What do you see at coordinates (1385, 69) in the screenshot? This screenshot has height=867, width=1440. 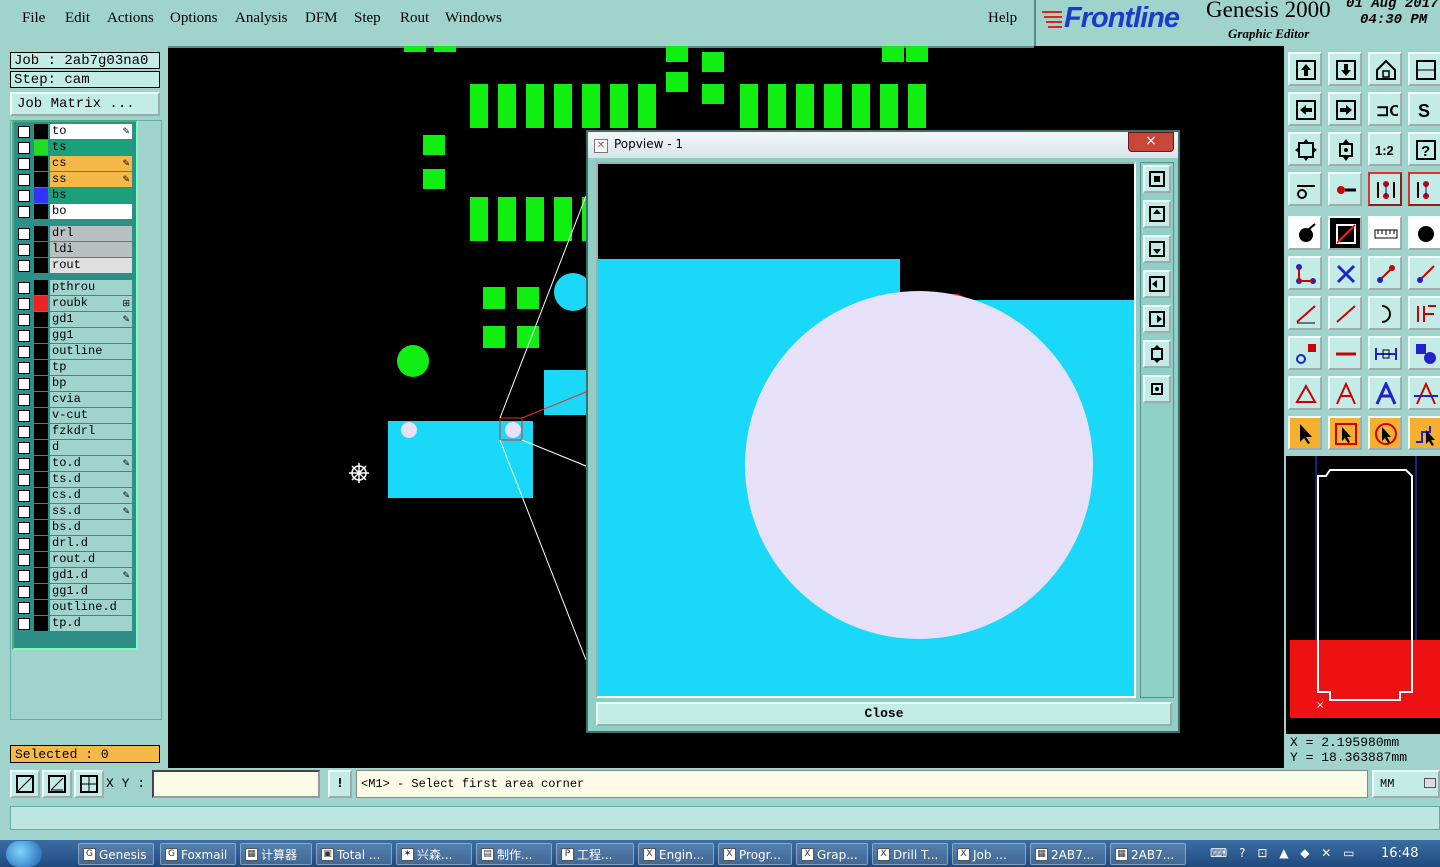 I see `home-button` at bounding box center [1385, 69].